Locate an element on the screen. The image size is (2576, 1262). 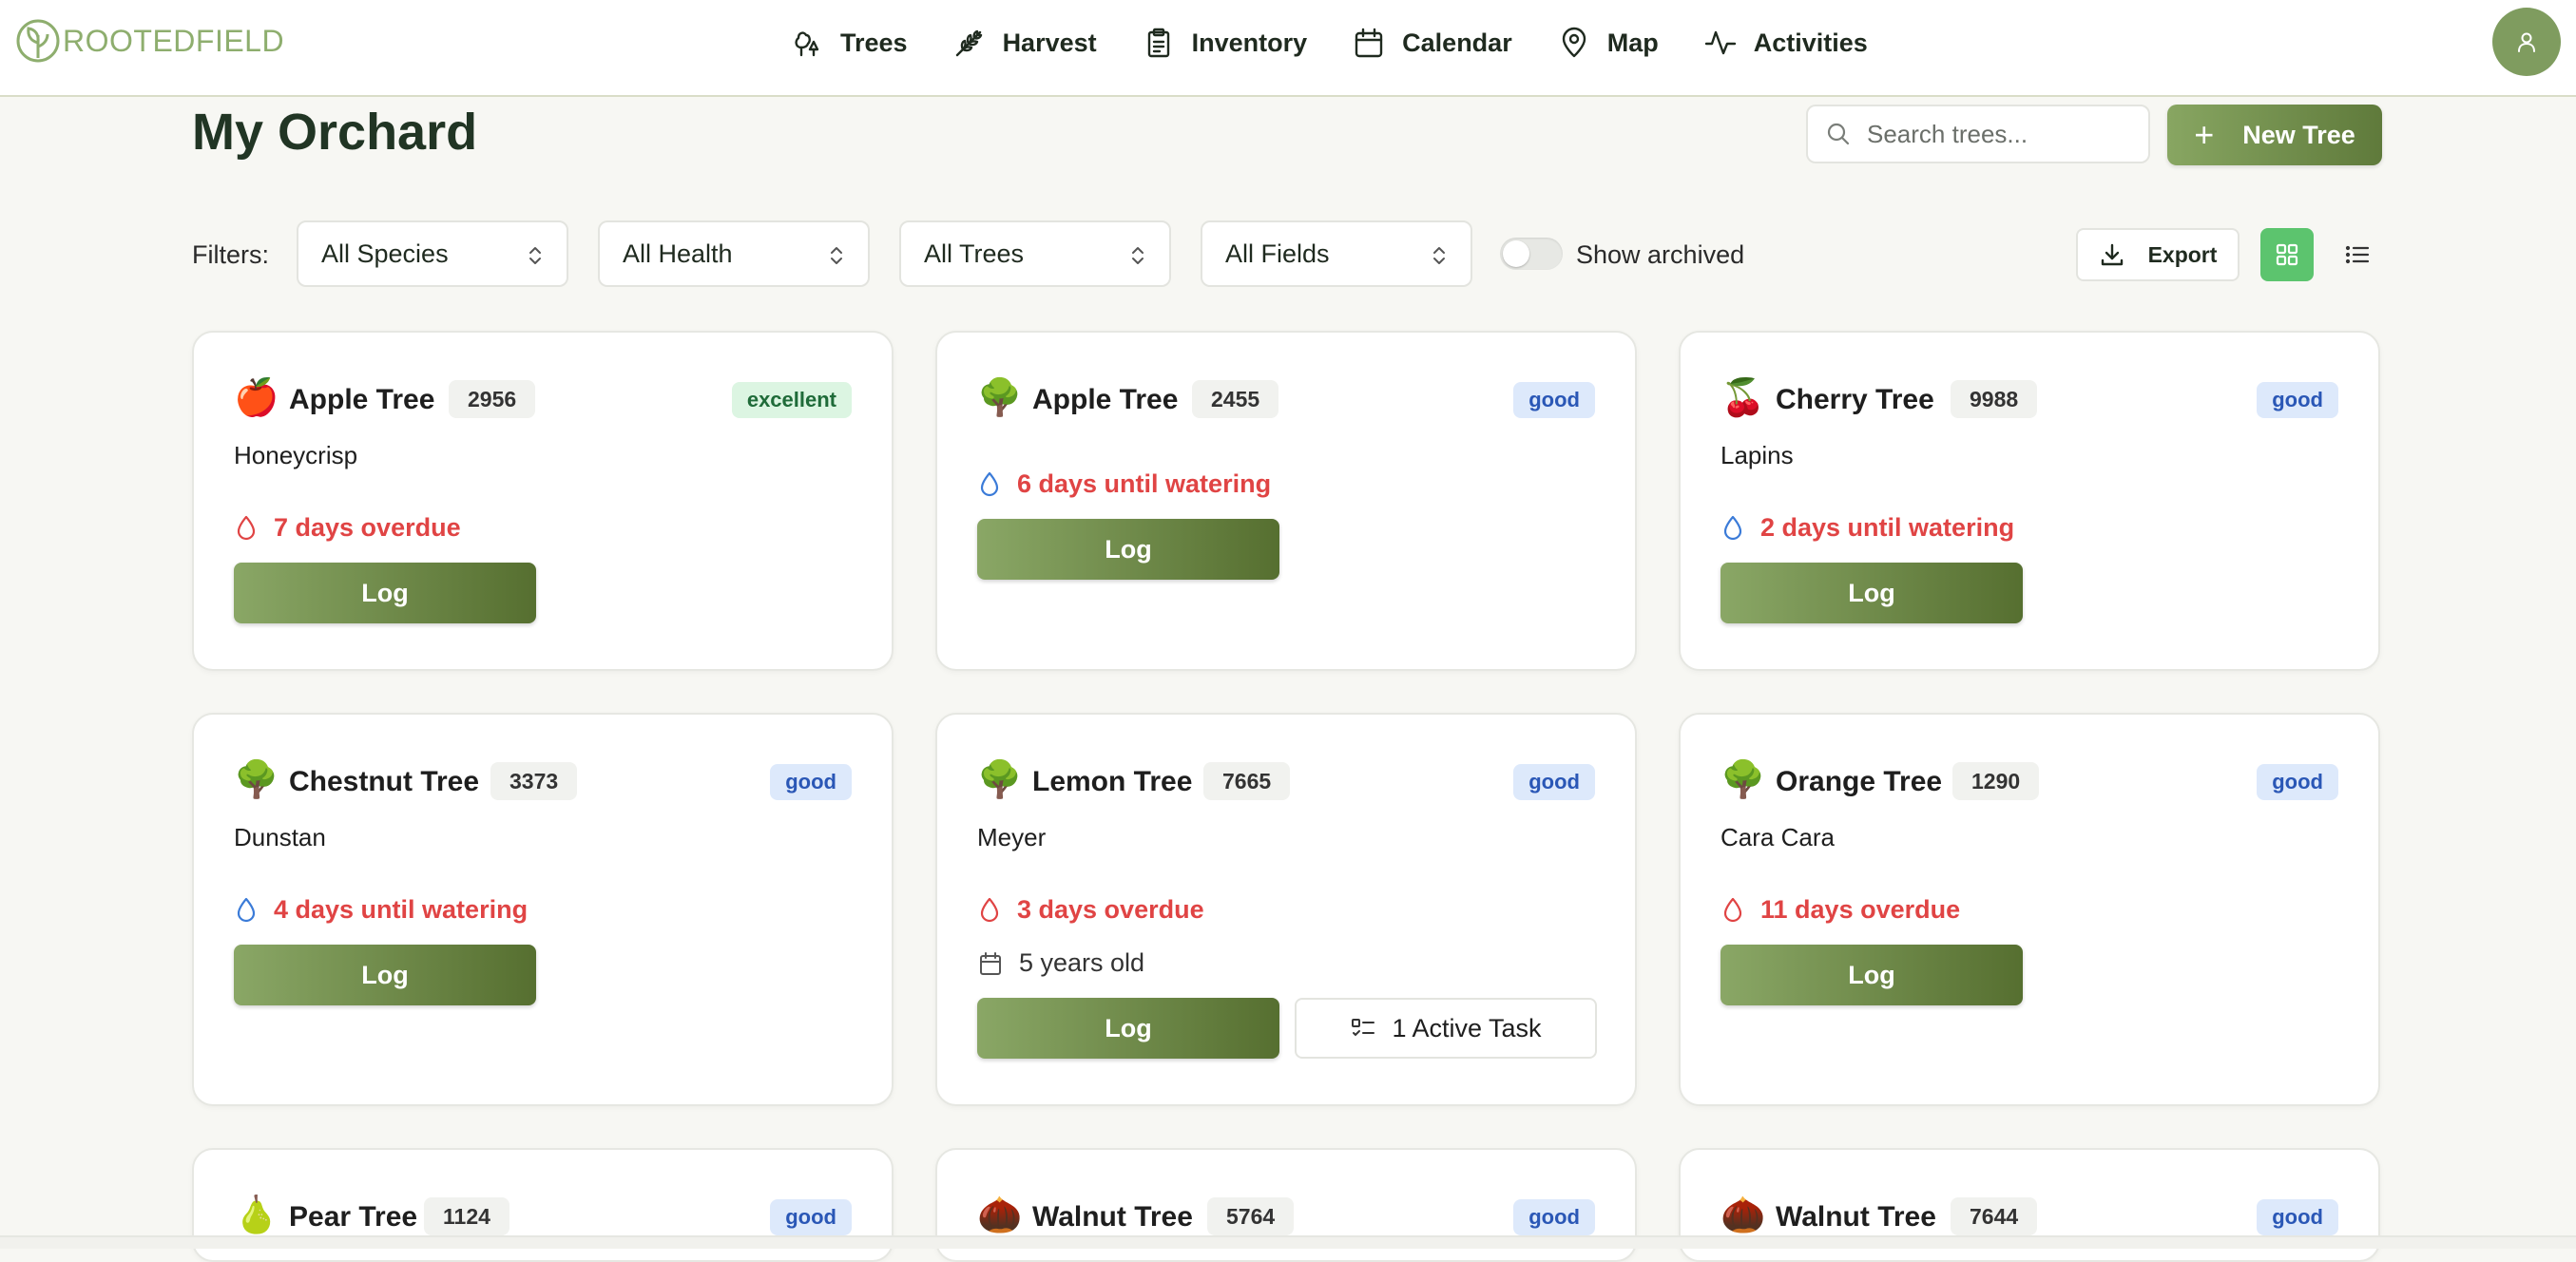
trees-icon is located at coordinates (807, 44).